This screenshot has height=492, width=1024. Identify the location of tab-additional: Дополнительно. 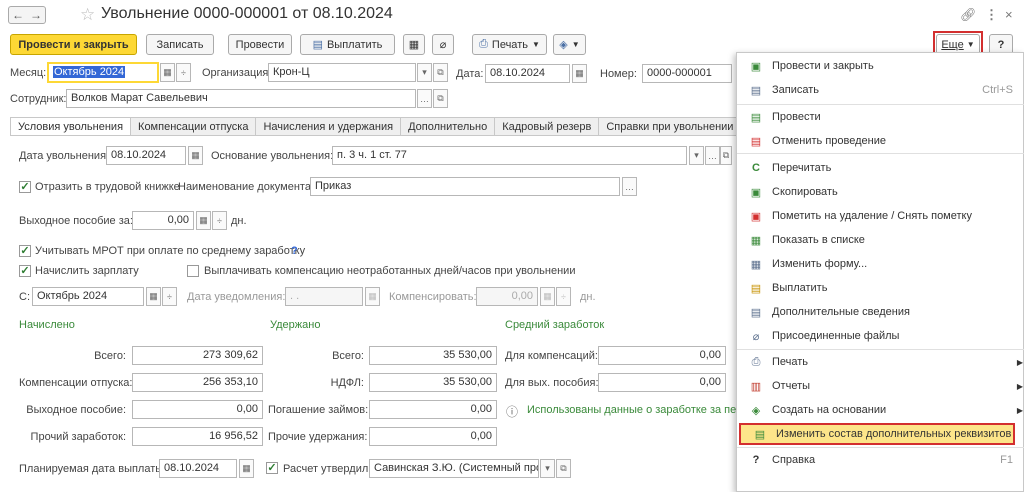
(448, 126).